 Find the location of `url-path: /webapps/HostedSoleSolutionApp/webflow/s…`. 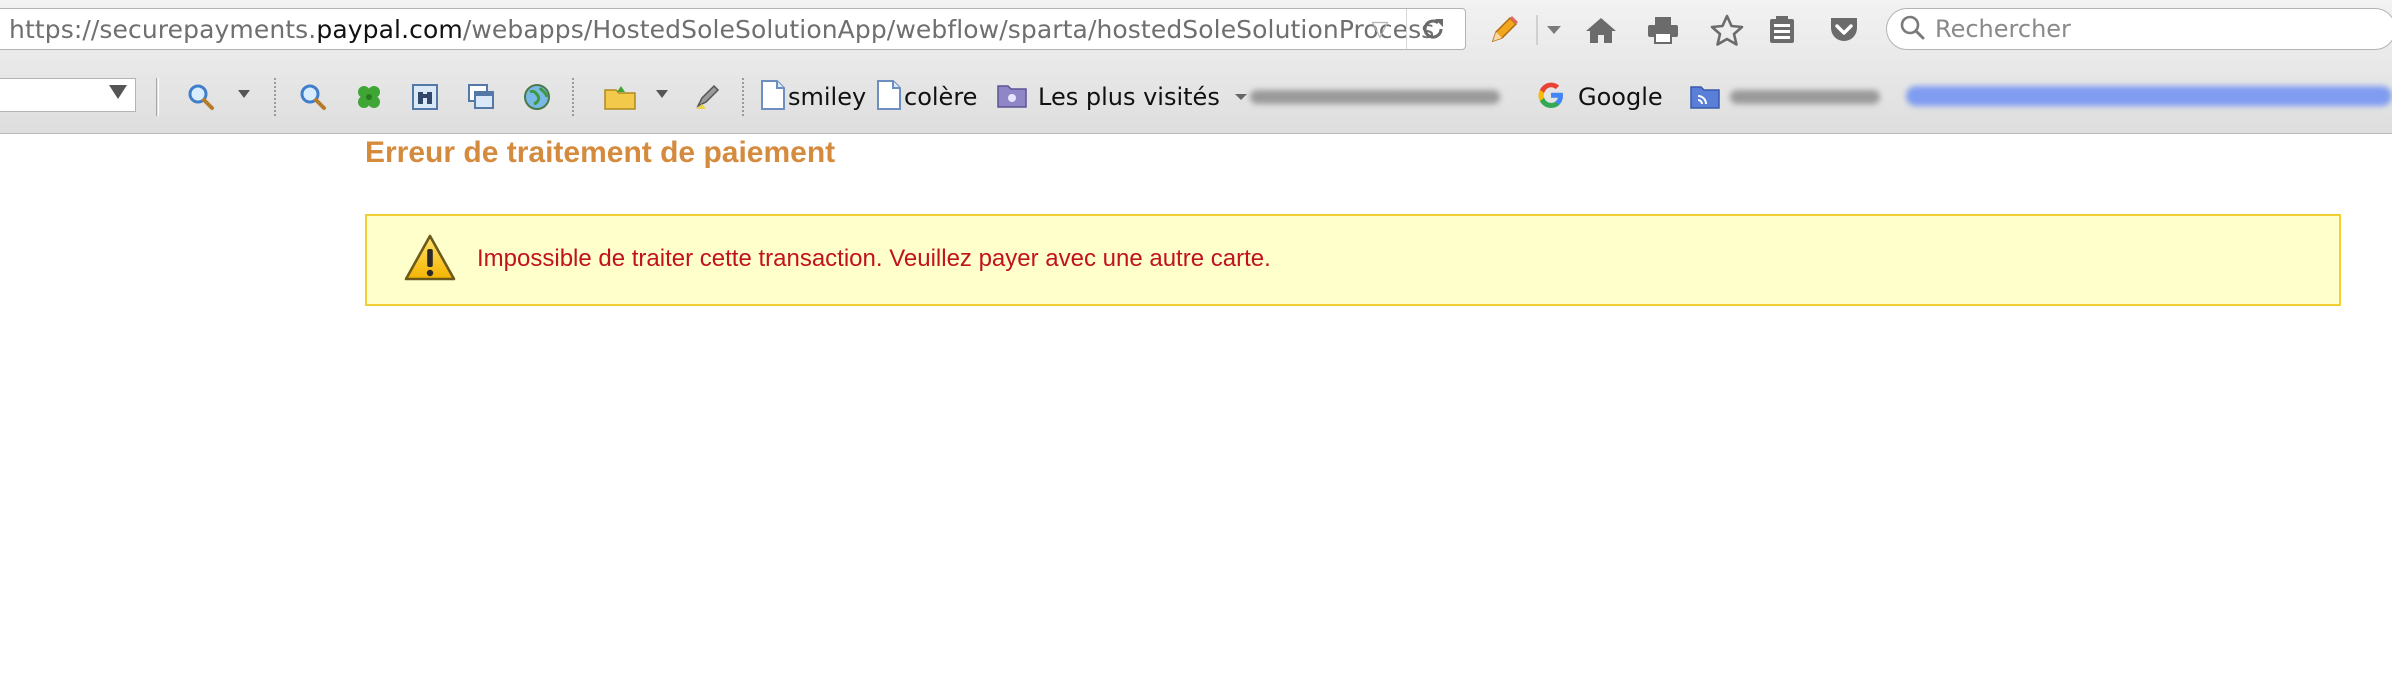

url-path: /webapps/HostedSoleSolutionApp/webflow/s… is located at coordinates (948, 29).